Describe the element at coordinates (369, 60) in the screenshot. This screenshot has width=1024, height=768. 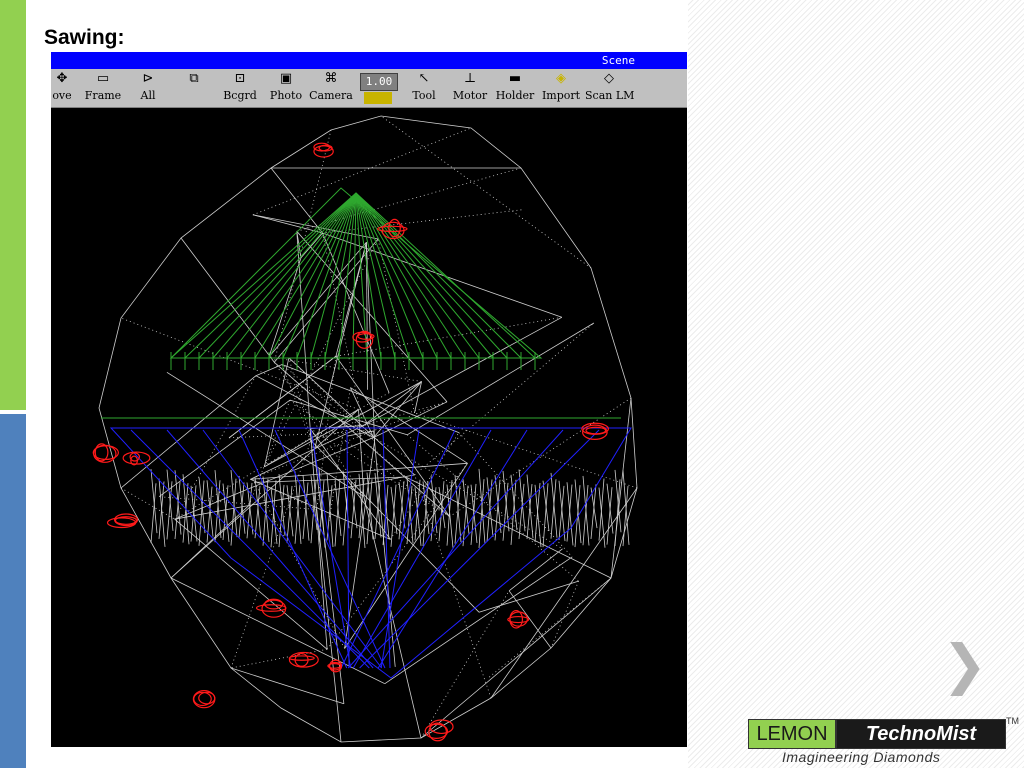
I see `window-titlebar: Scene` at that location.